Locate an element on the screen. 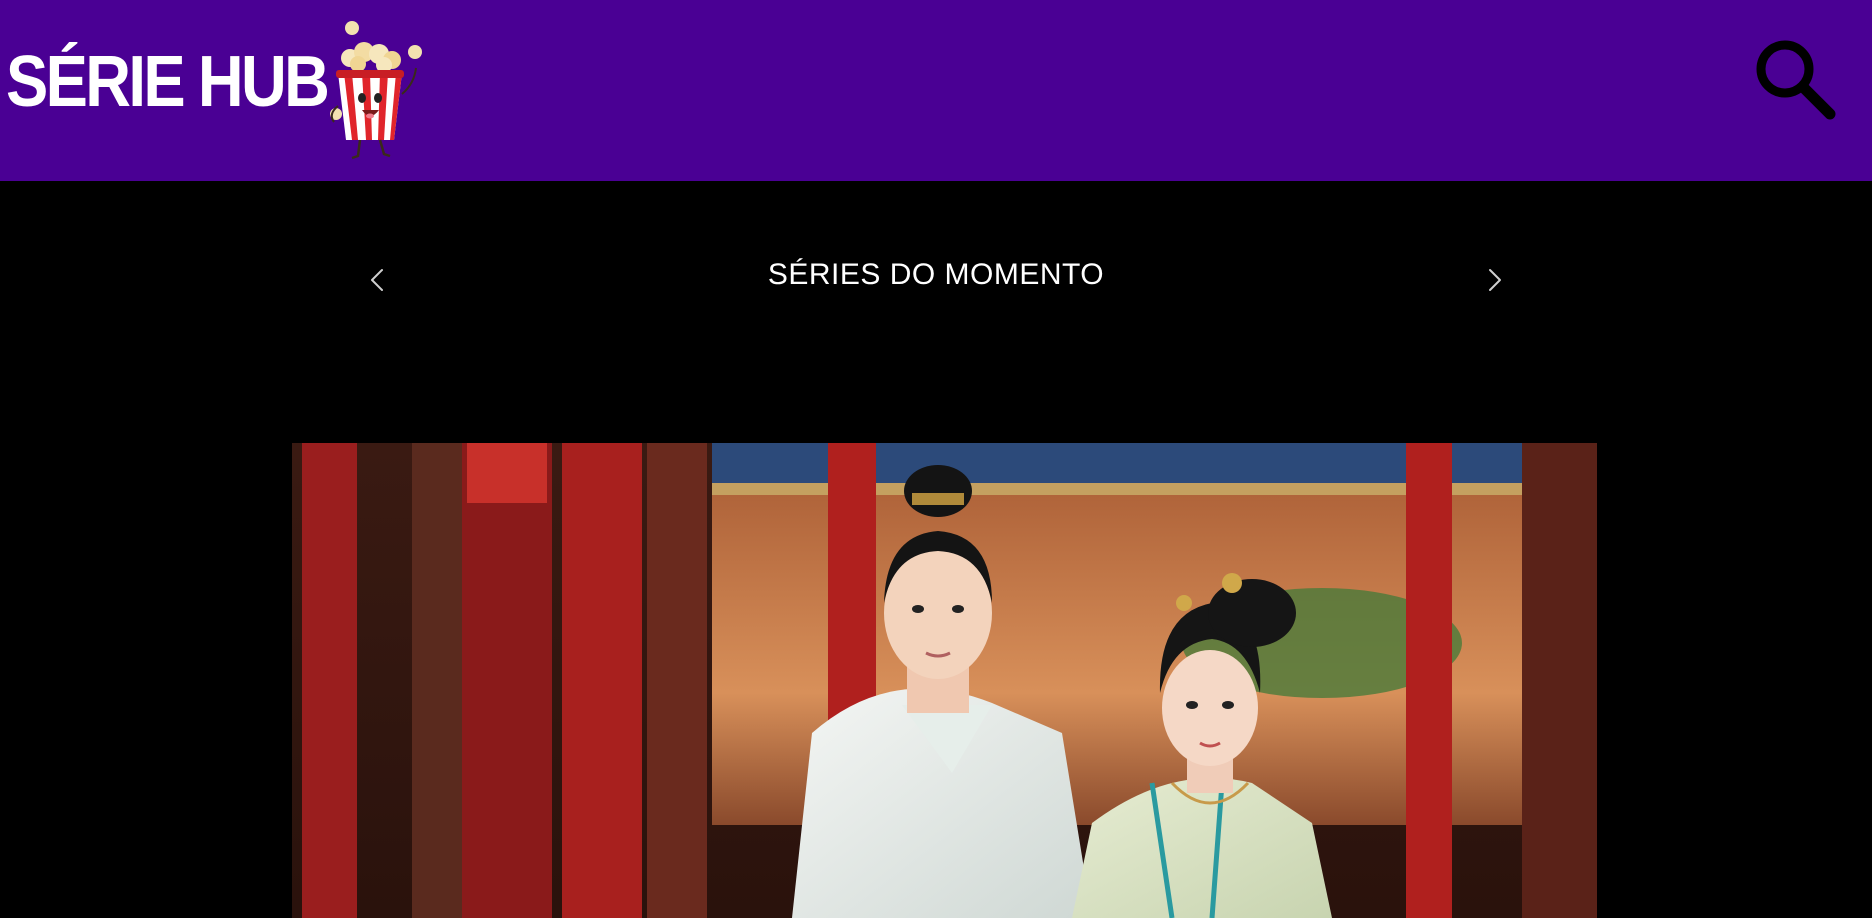 This screenshot has height=918, width=1872. popcorn-mascot-icon is located at coordinates (376, 90).